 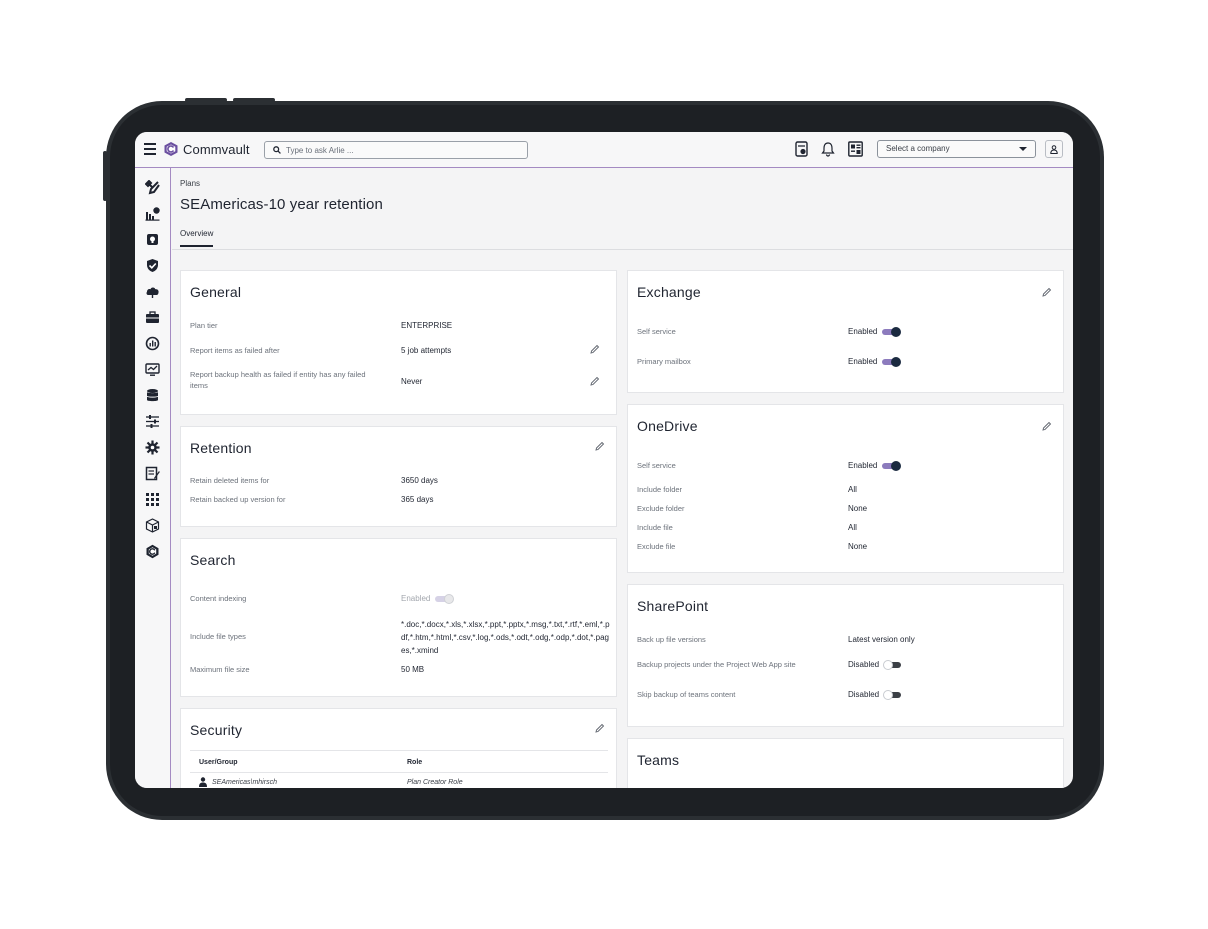 What do you see at coordinates (892, 465) in the screenshot?
I see `onedrive-self-service-toggle` at bounding box center [892, 465].